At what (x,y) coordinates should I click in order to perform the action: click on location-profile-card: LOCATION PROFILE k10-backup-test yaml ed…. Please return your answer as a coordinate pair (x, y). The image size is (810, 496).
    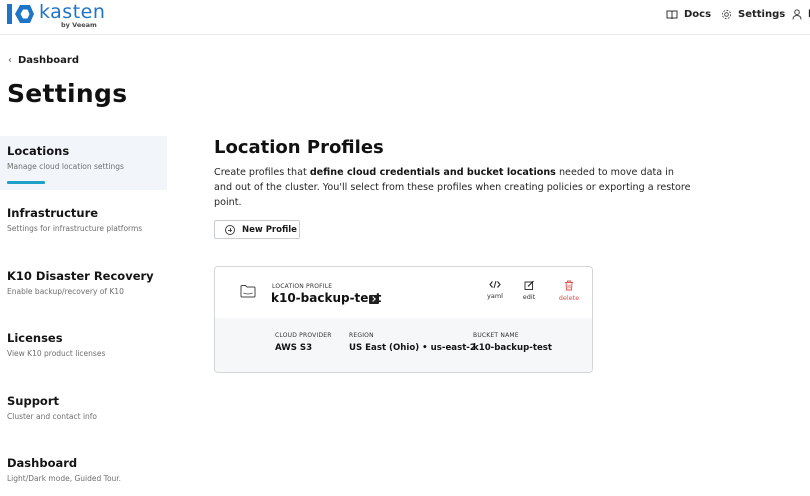
    Looking at the image, I should click on (403, 319).